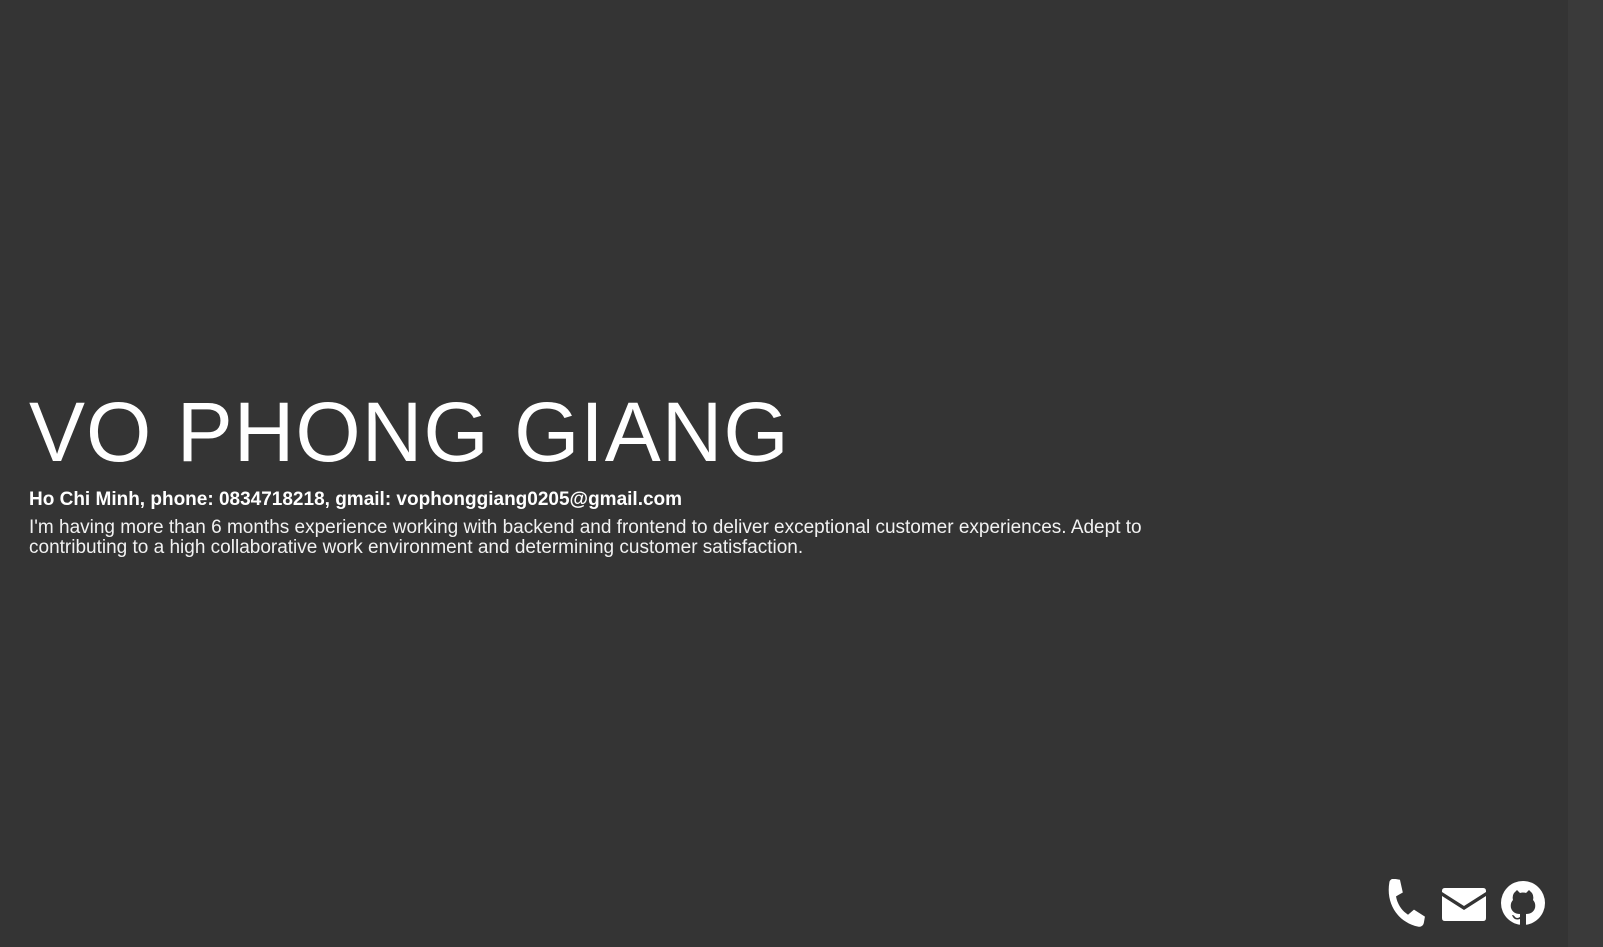 The image size is (1603, 947). I want to click on email-link, so click(1464, 903).